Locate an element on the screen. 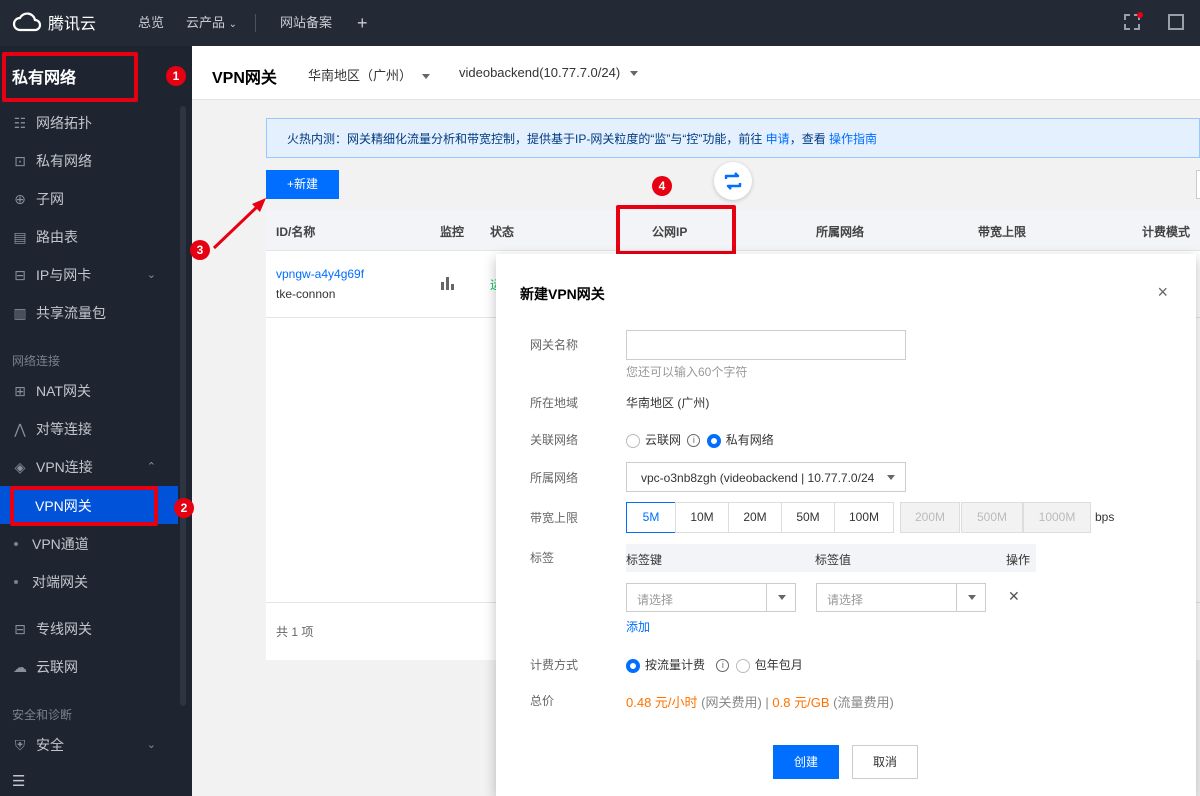  tag-value-placeholder: 请选择 is located at coordinates (845, 600).